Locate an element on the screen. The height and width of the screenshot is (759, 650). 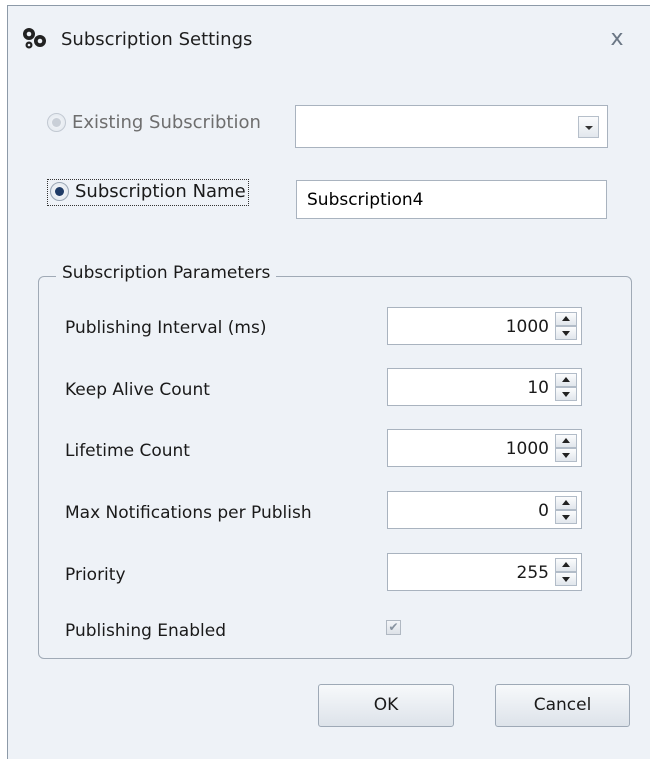
dropdown-arrow-icon is located at coordinates (588, 127).